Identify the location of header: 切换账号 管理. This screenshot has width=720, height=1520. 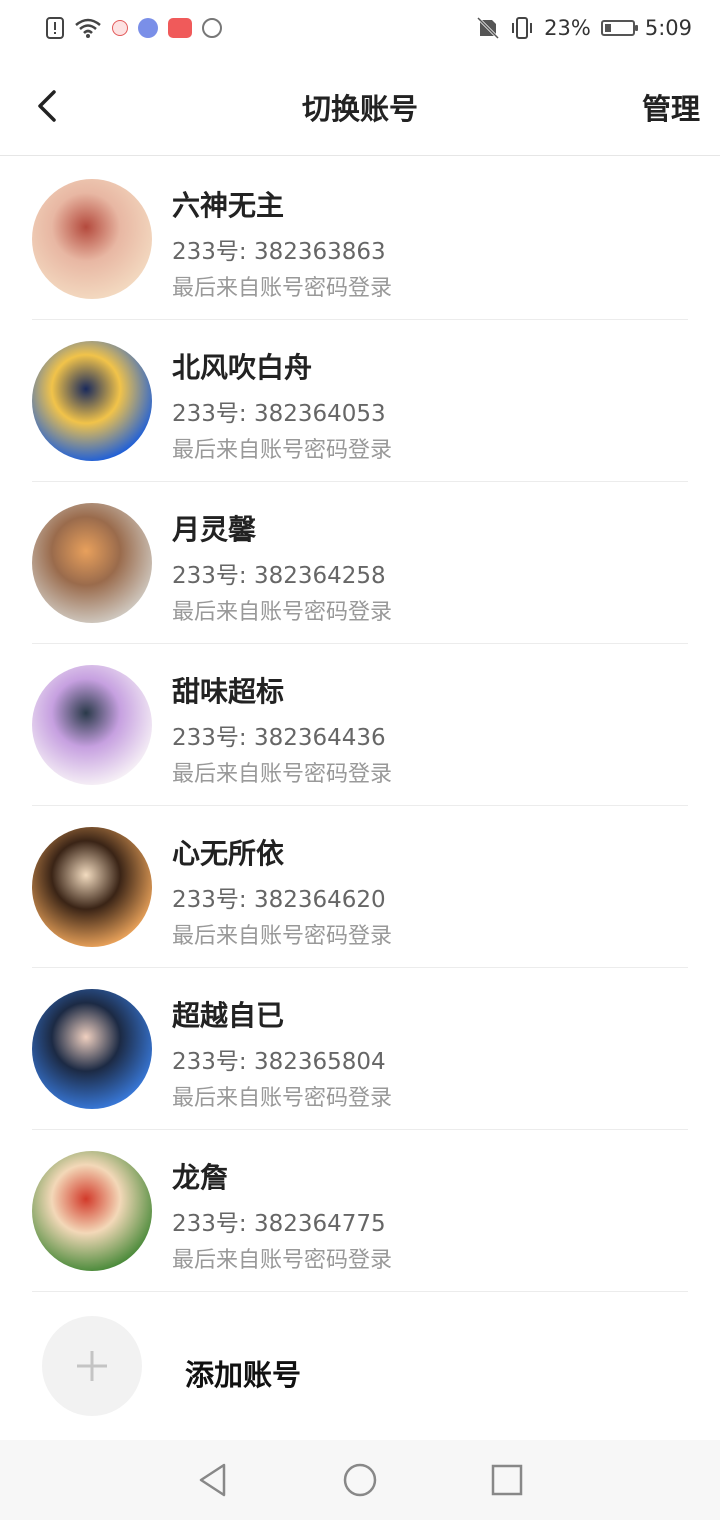
(360, 106).